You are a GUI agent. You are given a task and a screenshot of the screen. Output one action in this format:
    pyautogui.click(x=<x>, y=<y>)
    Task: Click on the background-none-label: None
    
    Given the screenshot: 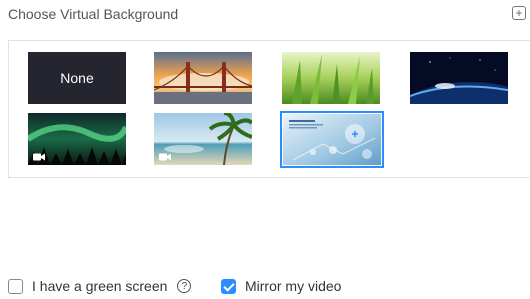 What is the action you would take?
    pyautogui.click(x=77, y=78)
    